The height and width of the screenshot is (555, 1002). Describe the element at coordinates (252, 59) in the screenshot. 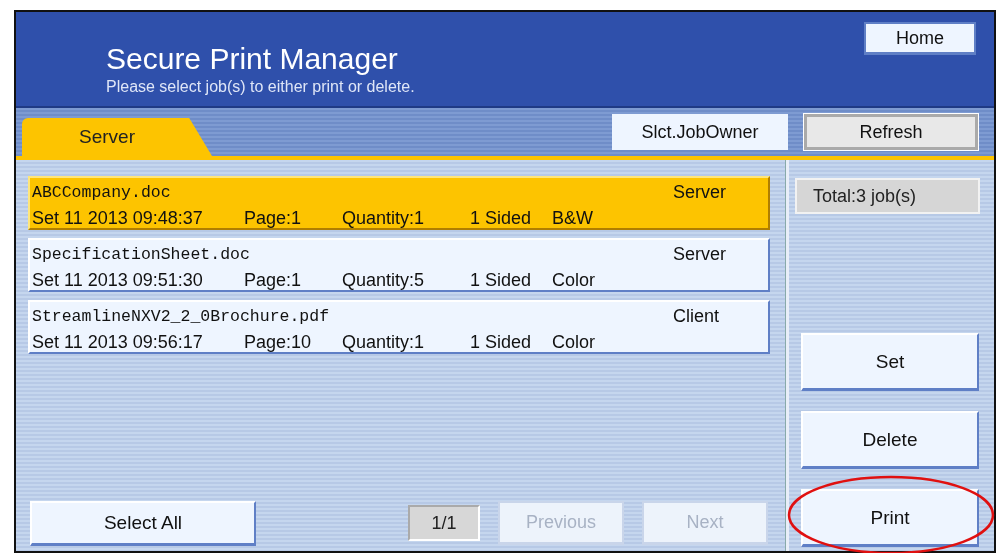

I see `screen-title: Secure Print Manager` at that location.